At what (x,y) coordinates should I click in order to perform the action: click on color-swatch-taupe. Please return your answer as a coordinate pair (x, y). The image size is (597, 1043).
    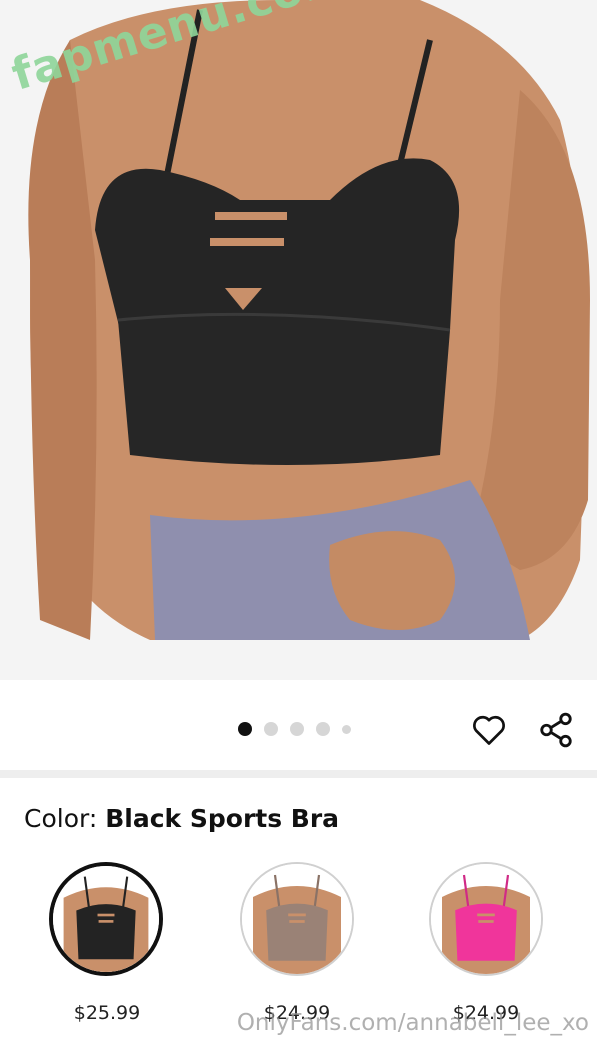
    Looking at the image, I should click on (297, 919).